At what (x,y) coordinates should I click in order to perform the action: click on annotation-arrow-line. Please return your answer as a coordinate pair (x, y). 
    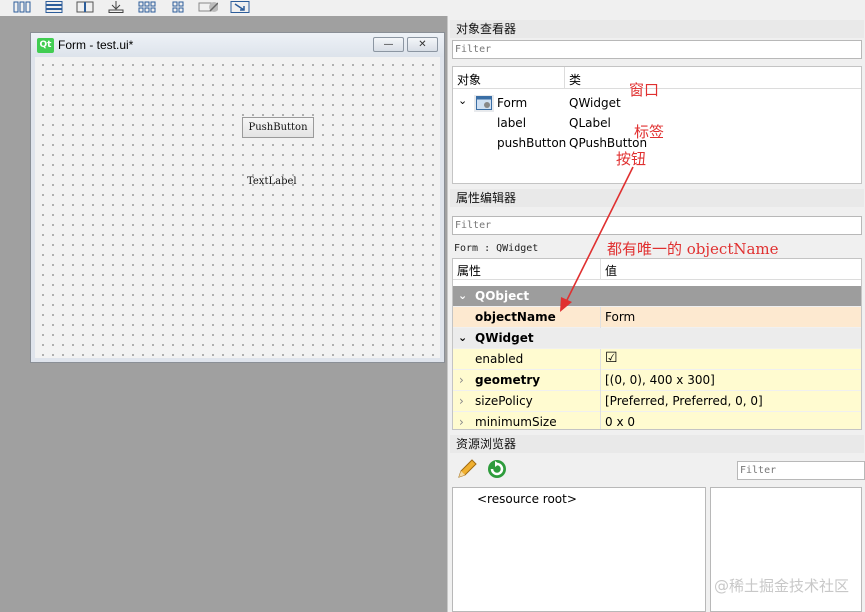
    Looking at the image, I should click on (599, 234).